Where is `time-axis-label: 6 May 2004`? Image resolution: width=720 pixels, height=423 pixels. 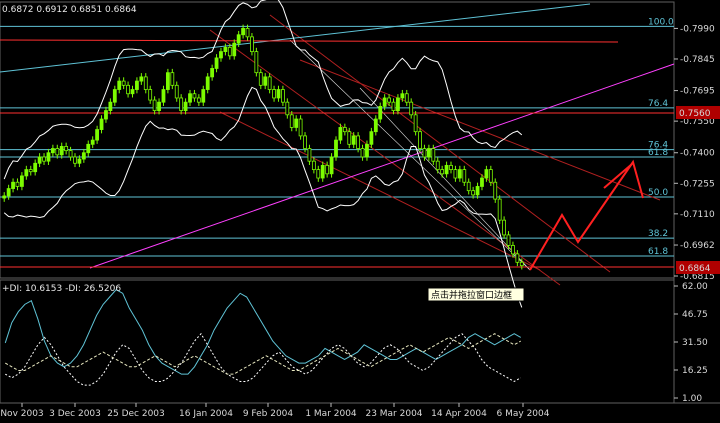
time-axis-label: 6 May 2004 is located at coordinates (523, 414).